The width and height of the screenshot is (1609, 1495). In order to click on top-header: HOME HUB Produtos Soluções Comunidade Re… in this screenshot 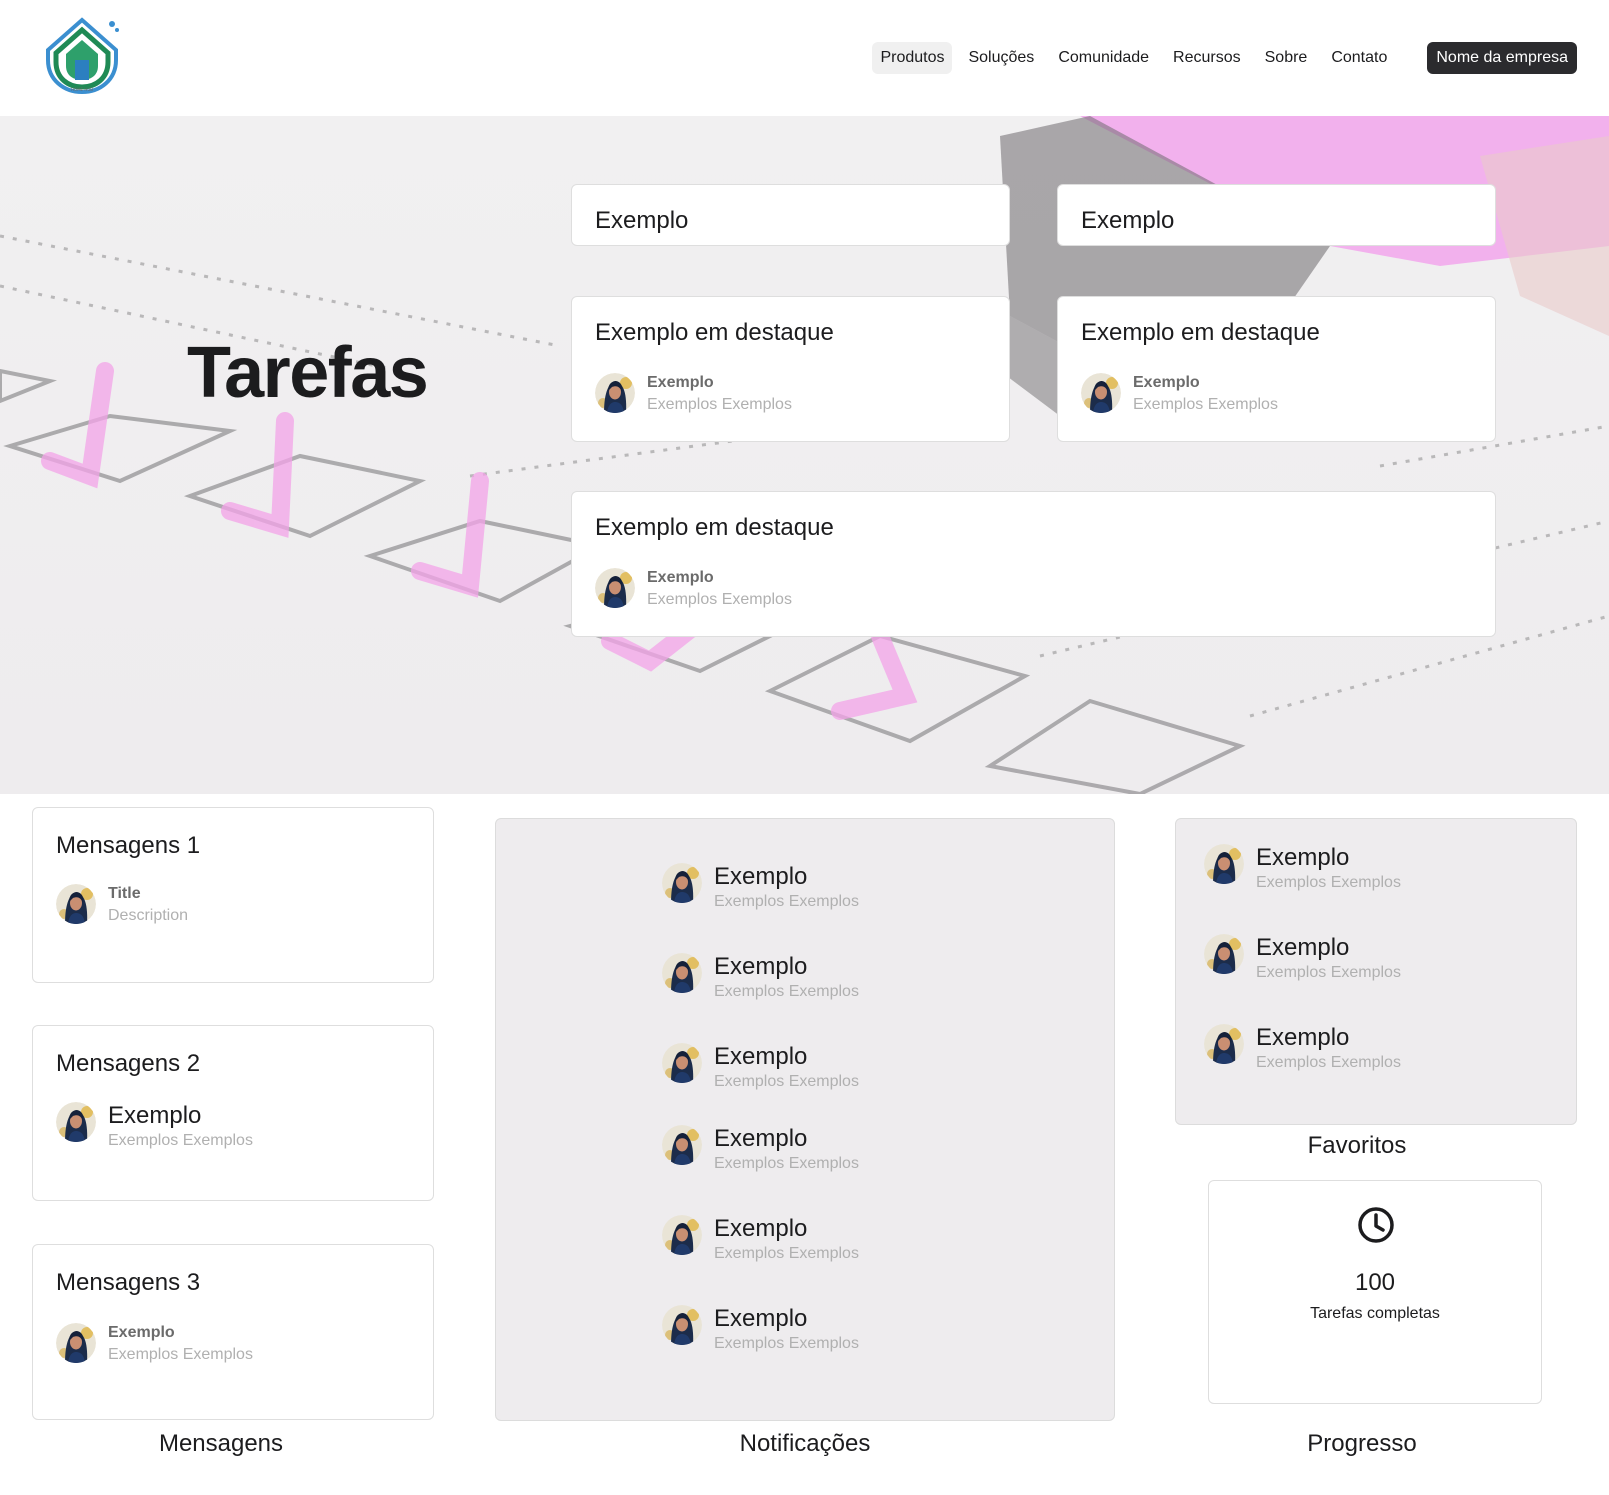, I will do `click(804, 58)`.